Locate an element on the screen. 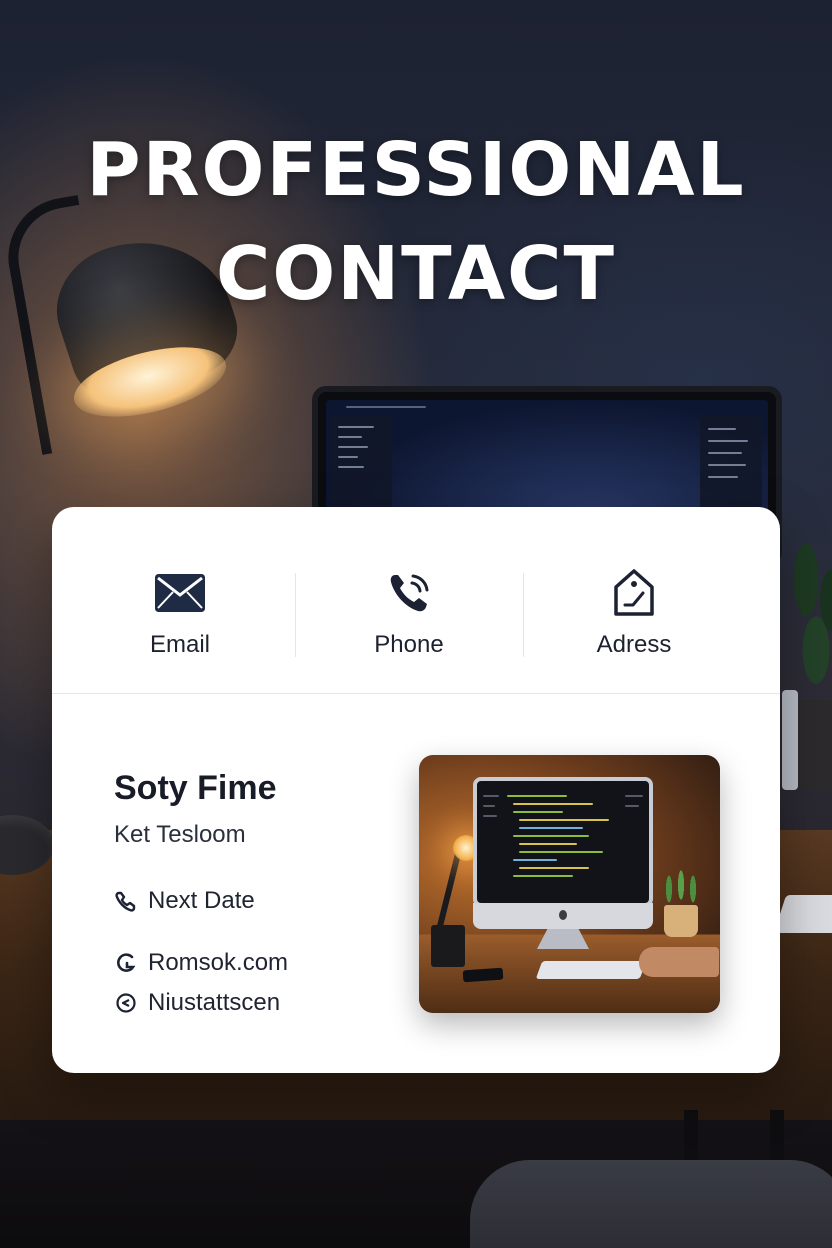 The image size is (832, 1248). contact-row-website: Romsok.com is located at coordinates (201, 963).